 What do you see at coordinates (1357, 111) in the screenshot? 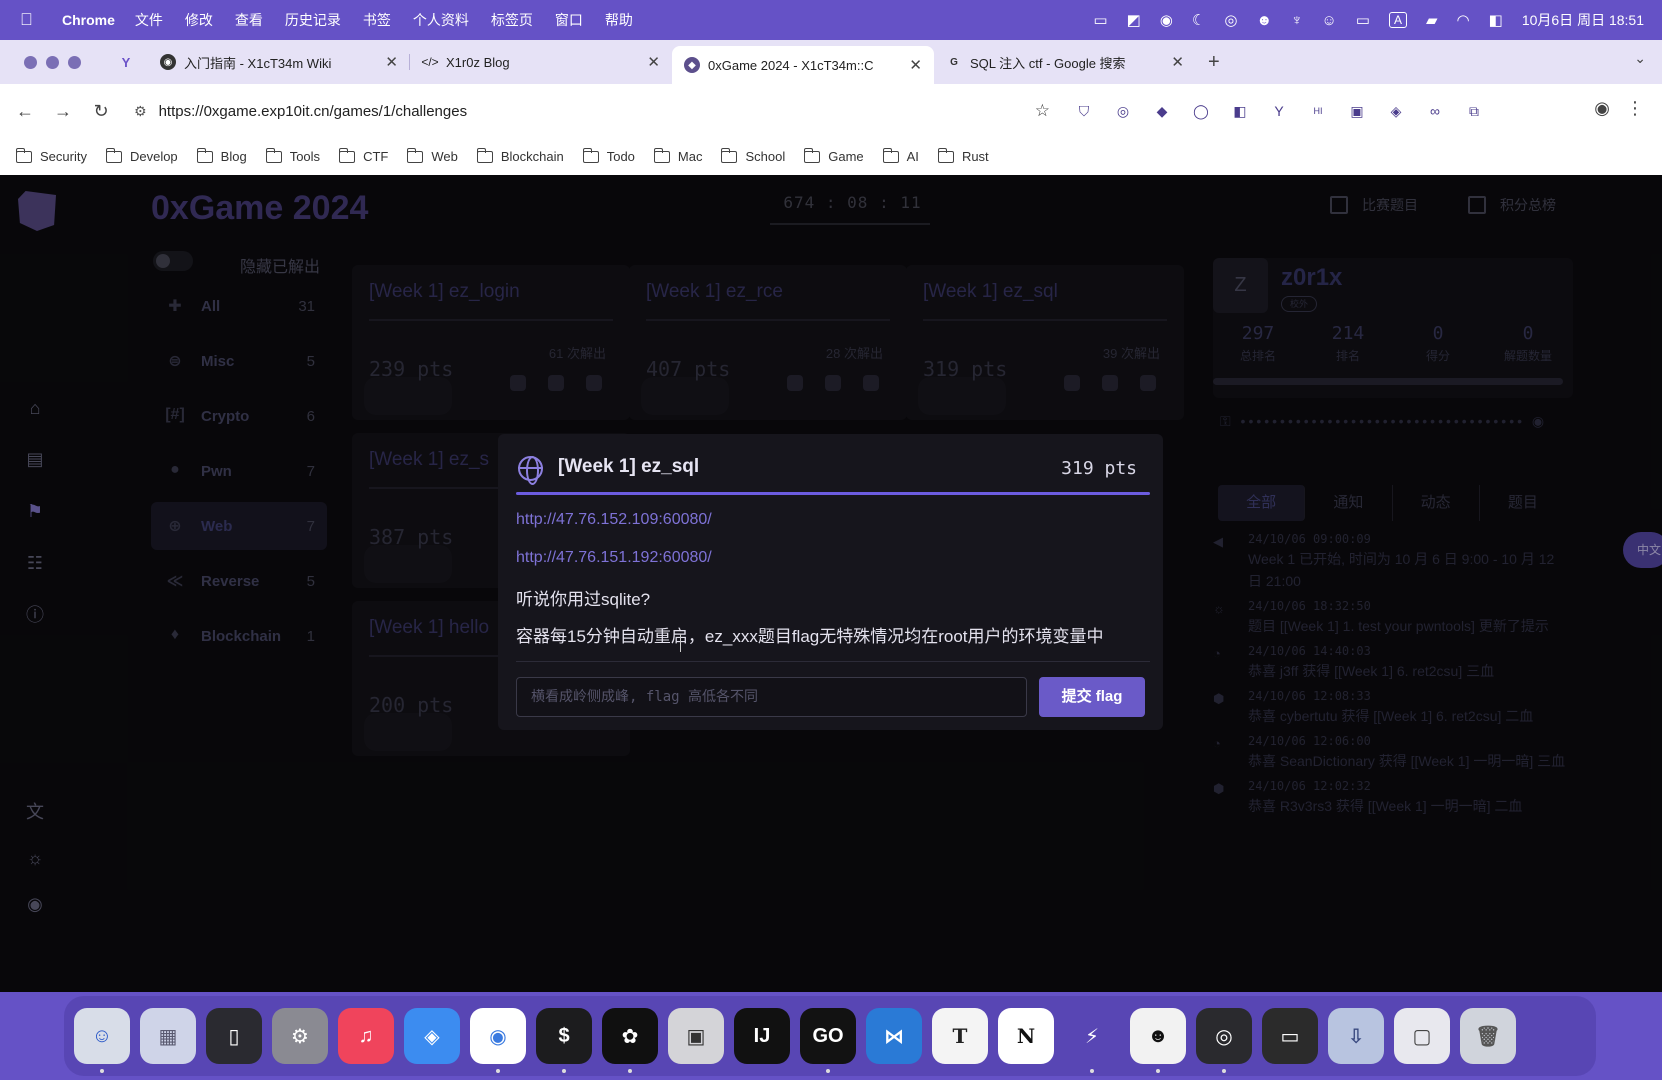
I see `grid-extension-icon: ▣` at bounding box center [1357, 111].